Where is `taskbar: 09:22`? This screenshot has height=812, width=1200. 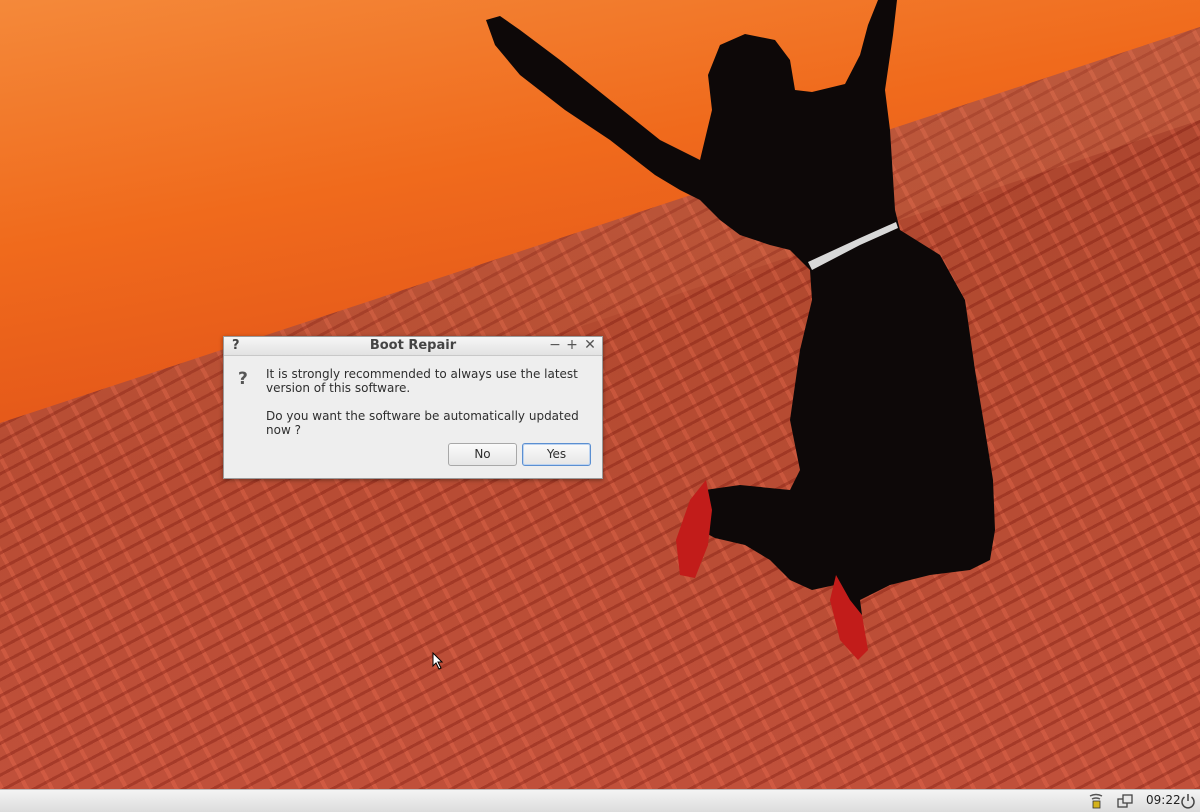 taskbar: 09:22 is located at coordinates (600, 800).